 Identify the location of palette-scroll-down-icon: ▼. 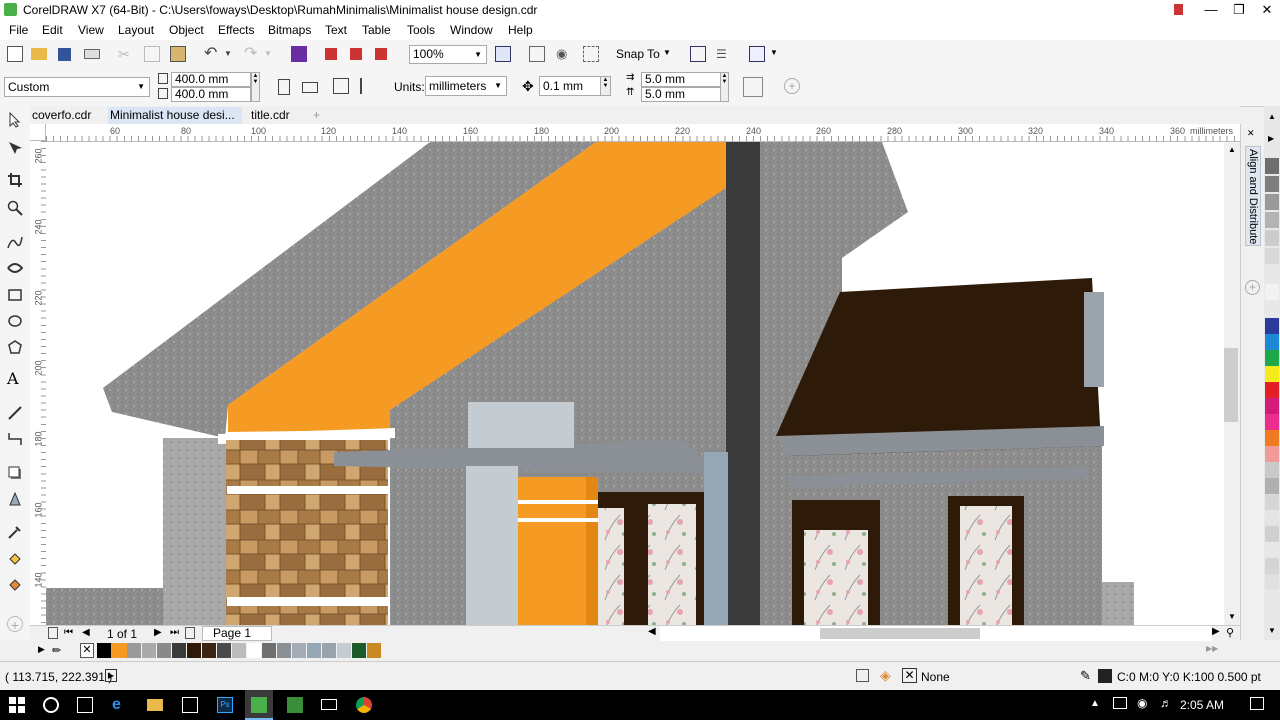
(1272, 630).